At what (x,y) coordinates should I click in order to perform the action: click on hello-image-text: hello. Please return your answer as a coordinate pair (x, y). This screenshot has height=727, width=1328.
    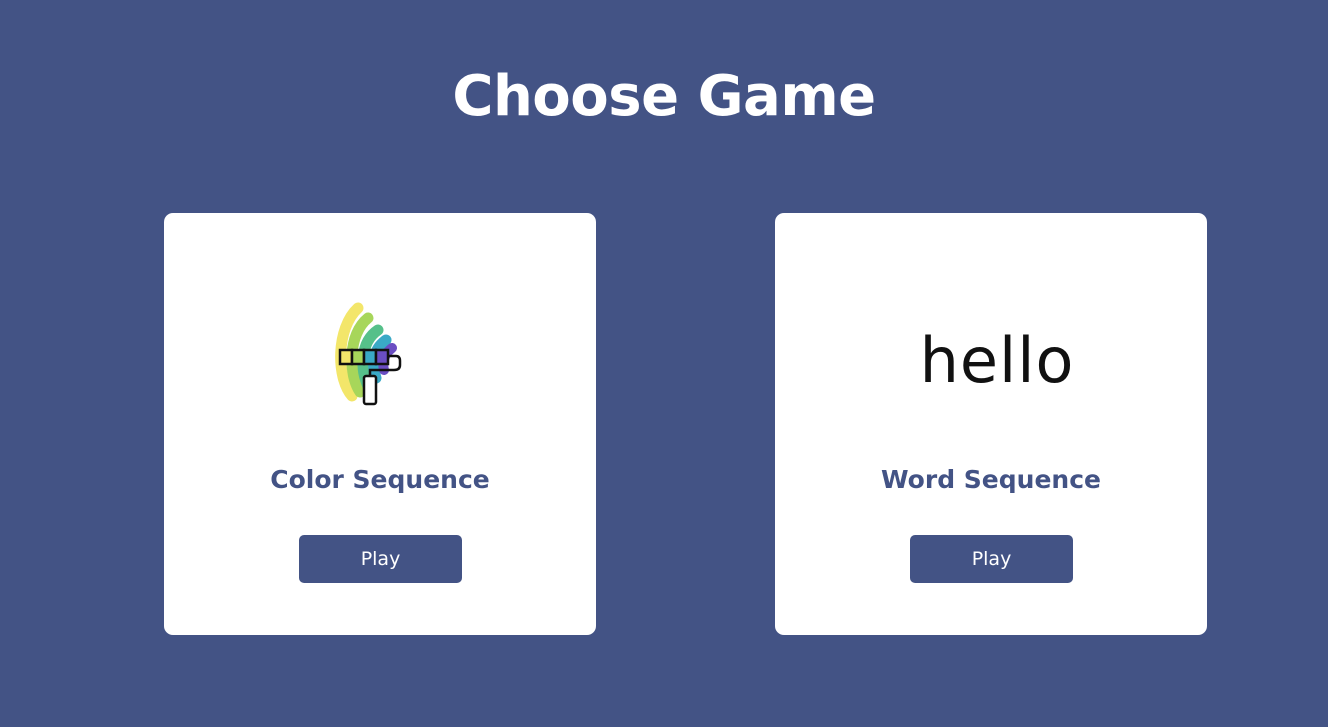
    Looking at the image, I should click on (997, 360).